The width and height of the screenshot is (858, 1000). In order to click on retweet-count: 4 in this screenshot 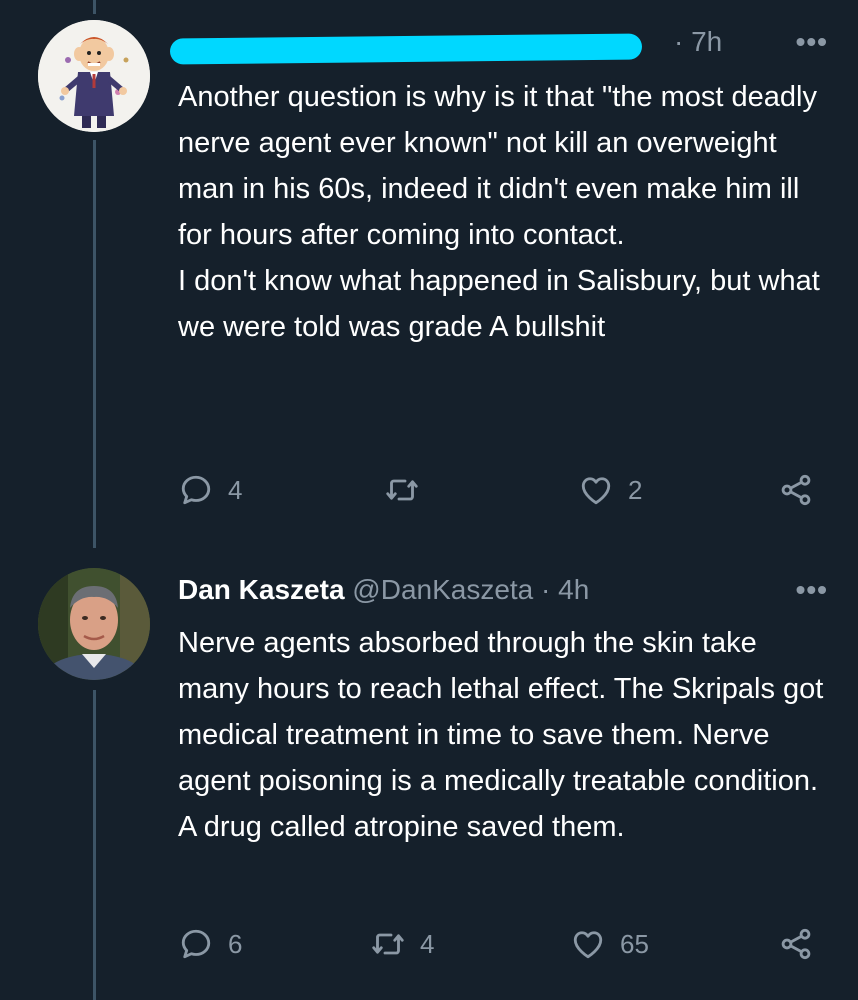, I will do `click(427, 943)`.